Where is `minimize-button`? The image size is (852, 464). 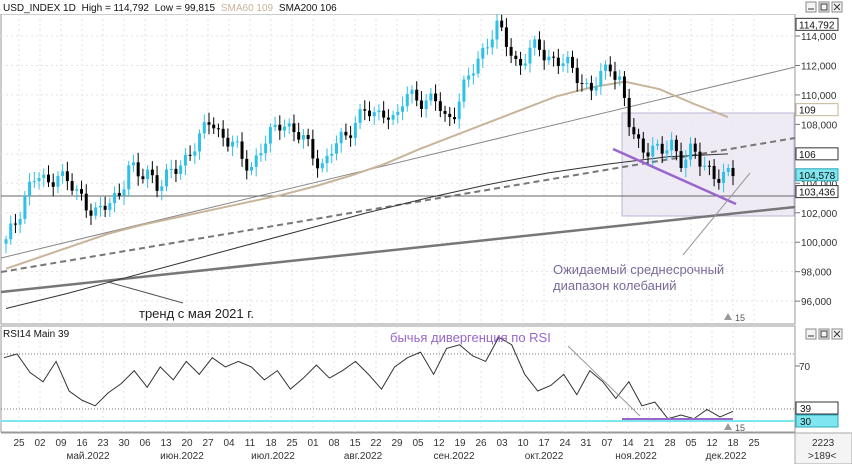
minimize-button is located at coordinates (811, 7).